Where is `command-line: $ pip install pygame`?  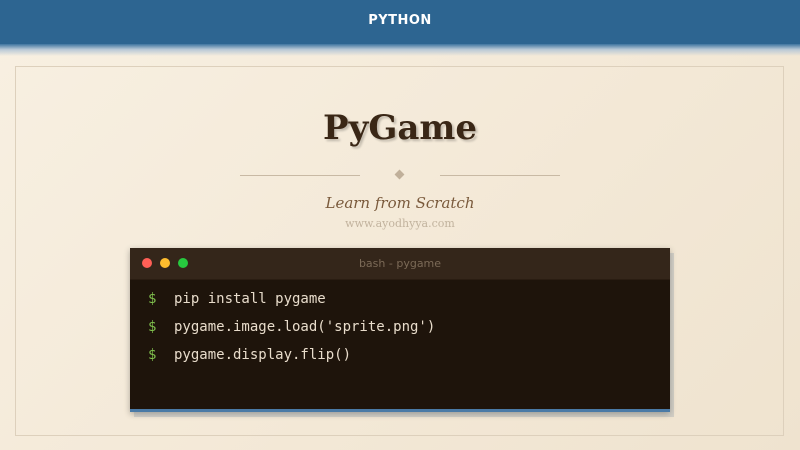
command-line: $ pip install pygame is located at coordinates (237, 299).